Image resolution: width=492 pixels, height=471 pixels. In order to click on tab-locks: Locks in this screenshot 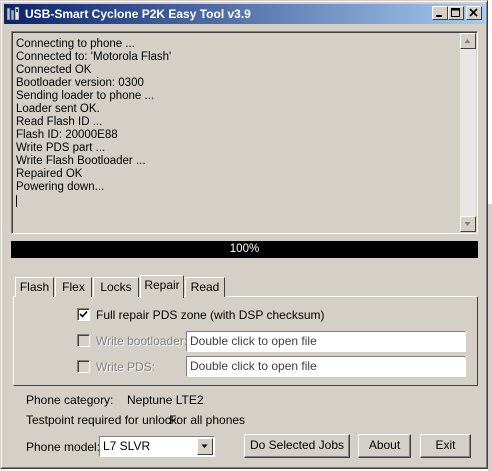, I will do `click(116, 287)`.